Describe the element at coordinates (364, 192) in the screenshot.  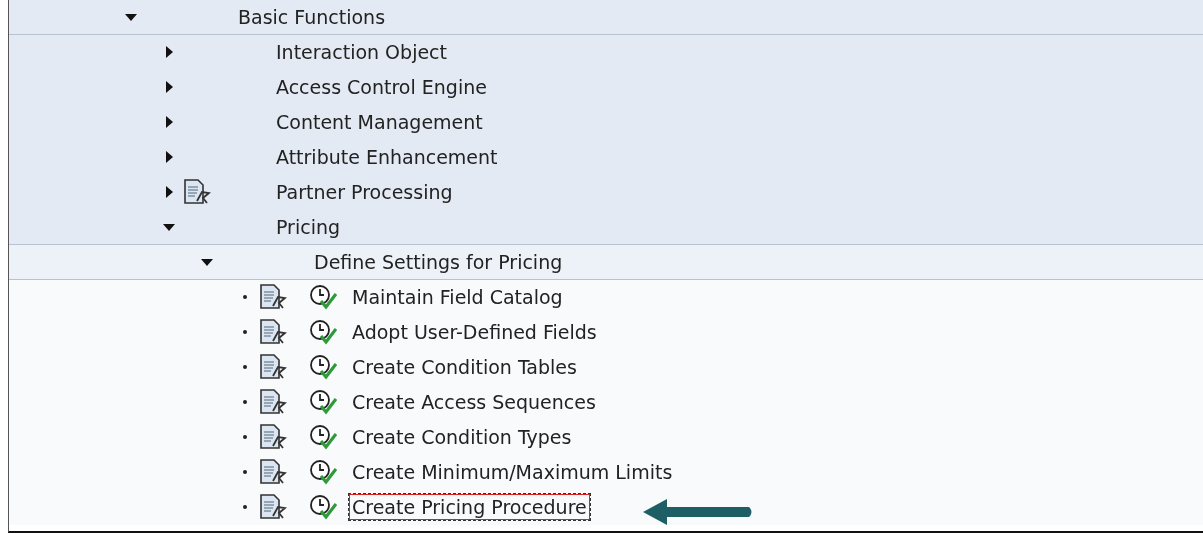
I see `tree-node-label: Partner Processing` at that location.